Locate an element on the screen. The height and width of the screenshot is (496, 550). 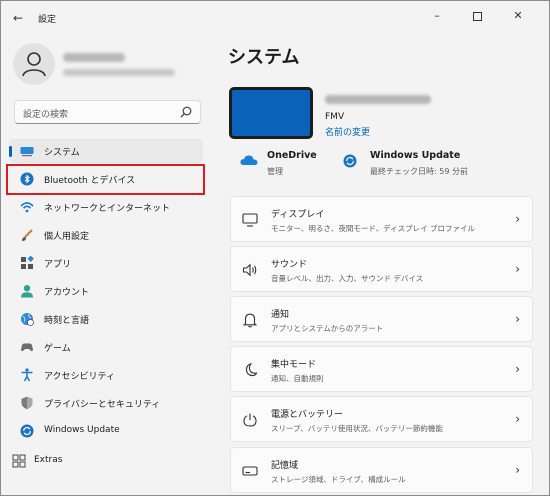
sidebar-item-label: アクセシビリティ is located at coordinates (80, 377).